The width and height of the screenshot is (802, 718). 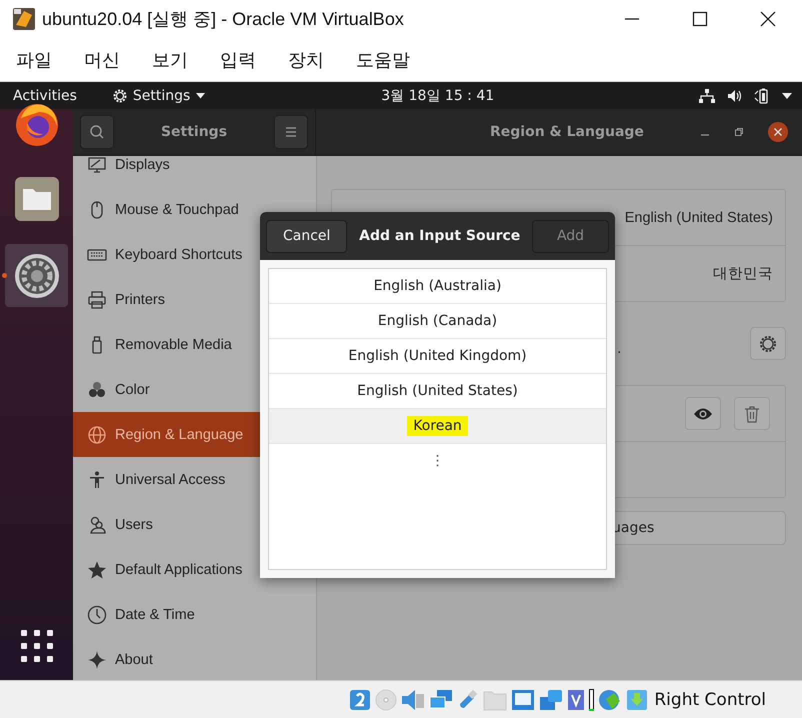 I want to click on cancel-button: Cancel, so click(x=307, y=236).